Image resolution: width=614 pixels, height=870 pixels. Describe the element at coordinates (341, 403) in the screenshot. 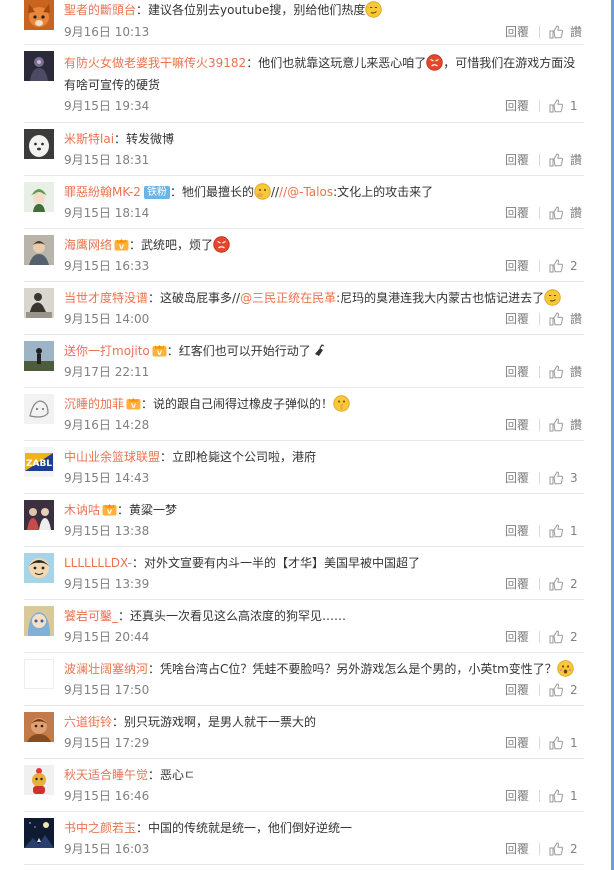

I see `shh-emoji-icon` at that location.